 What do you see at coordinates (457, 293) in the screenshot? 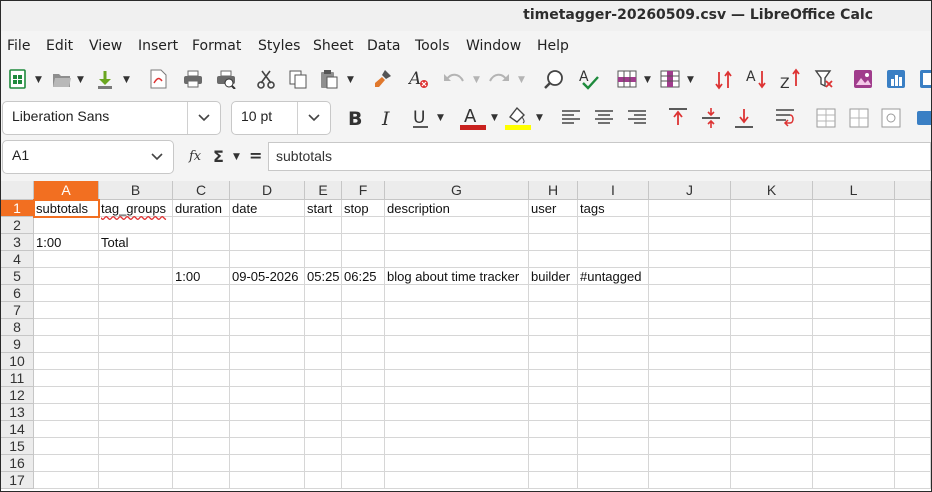
I see `cell-g6` at bounding box center [457, 293].